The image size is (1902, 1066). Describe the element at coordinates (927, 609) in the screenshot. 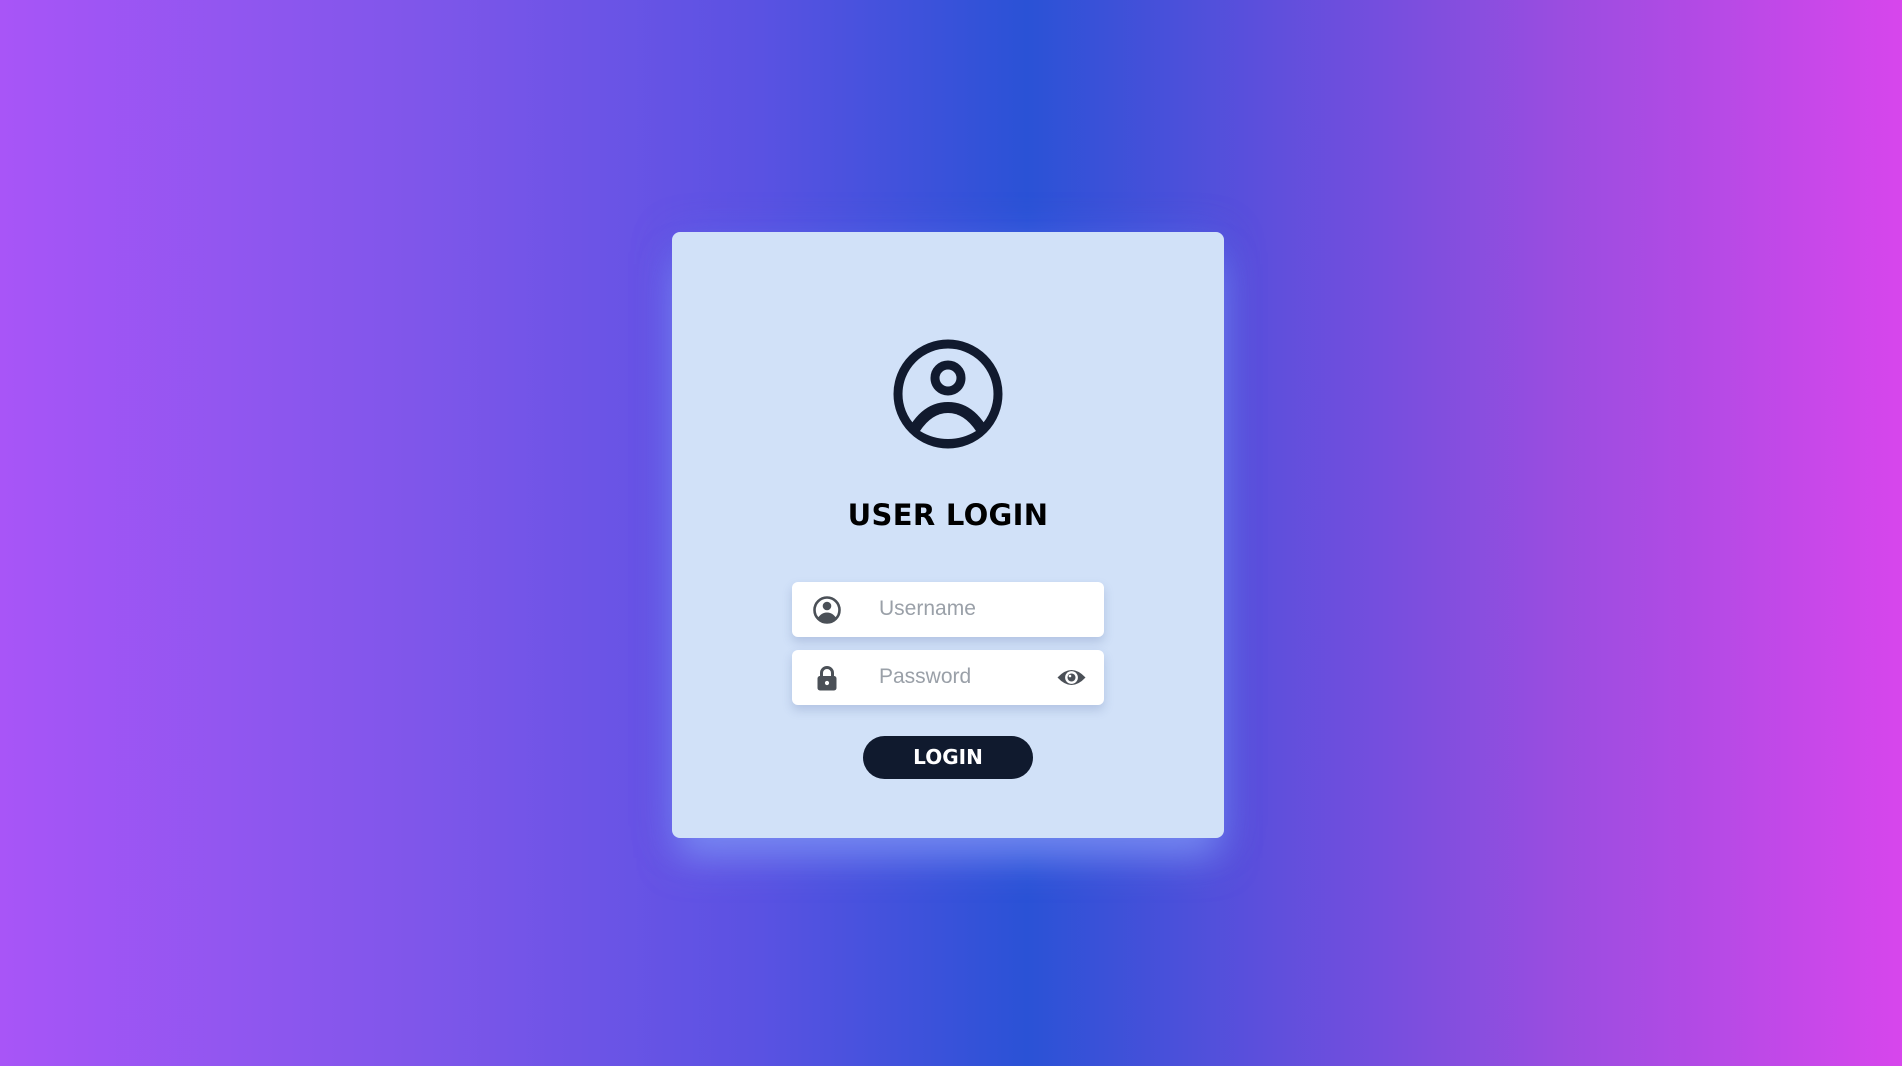

I see `username-placeholder: Username` at that location.